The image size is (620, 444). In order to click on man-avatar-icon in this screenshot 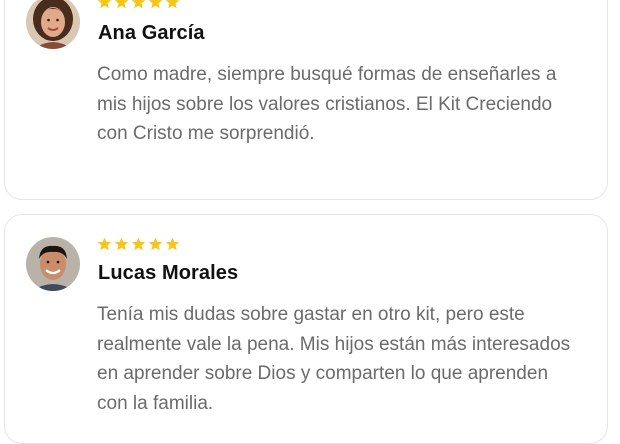, I will do `click(53, 264)`.